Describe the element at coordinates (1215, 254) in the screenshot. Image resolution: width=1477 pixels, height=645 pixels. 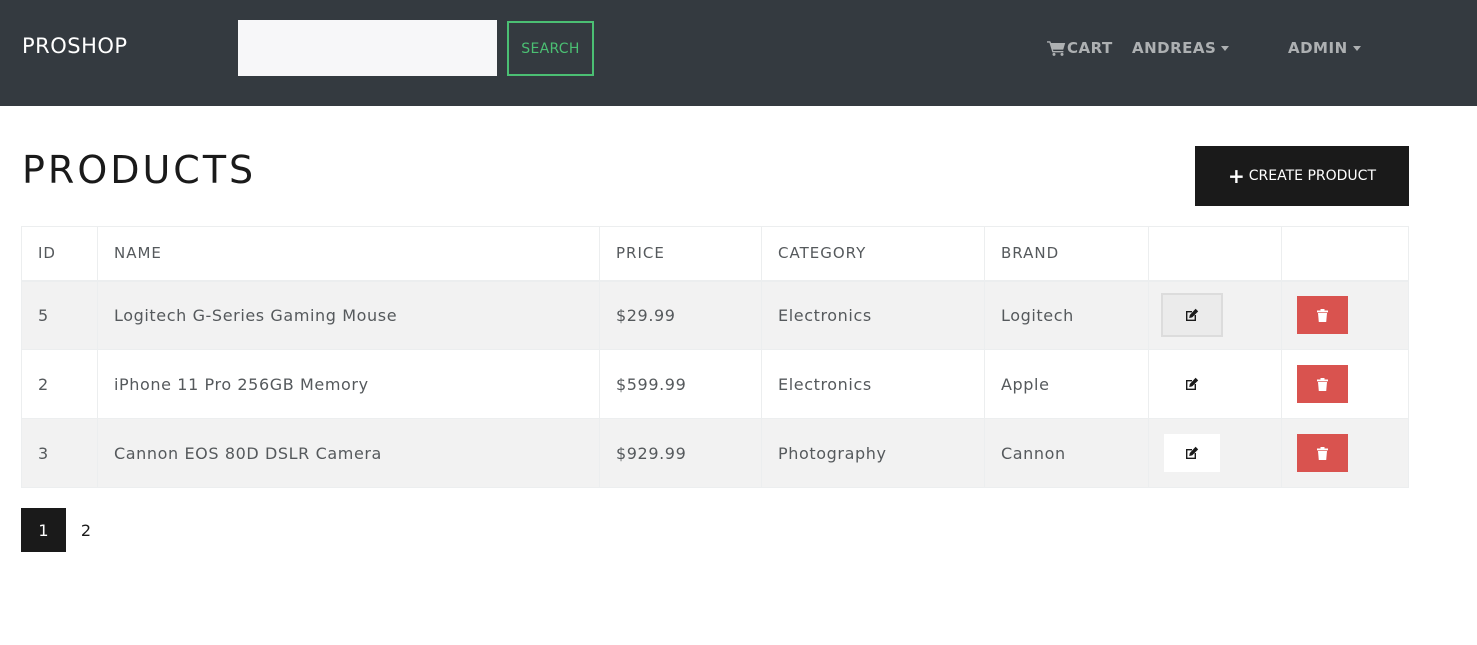
I see `column-header-edit` at that location.